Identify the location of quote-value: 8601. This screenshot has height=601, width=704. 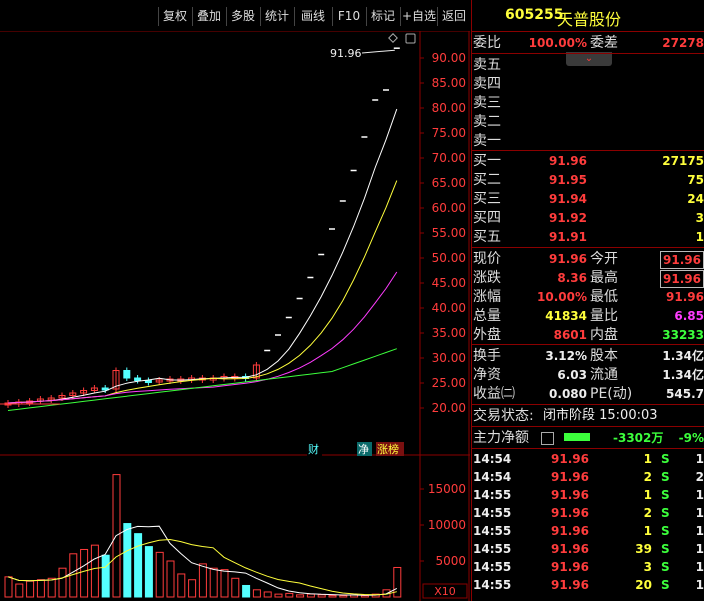
(570, 335).